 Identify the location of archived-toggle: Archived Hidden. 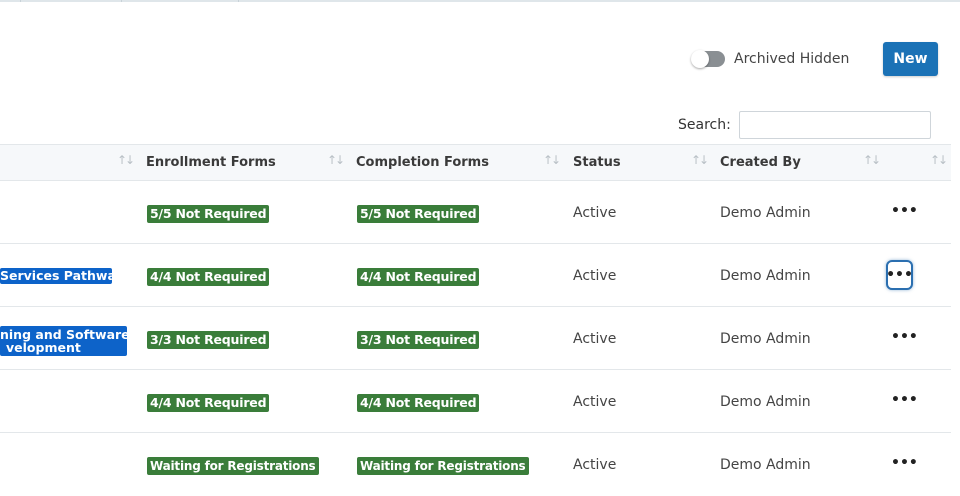
(770, 59).